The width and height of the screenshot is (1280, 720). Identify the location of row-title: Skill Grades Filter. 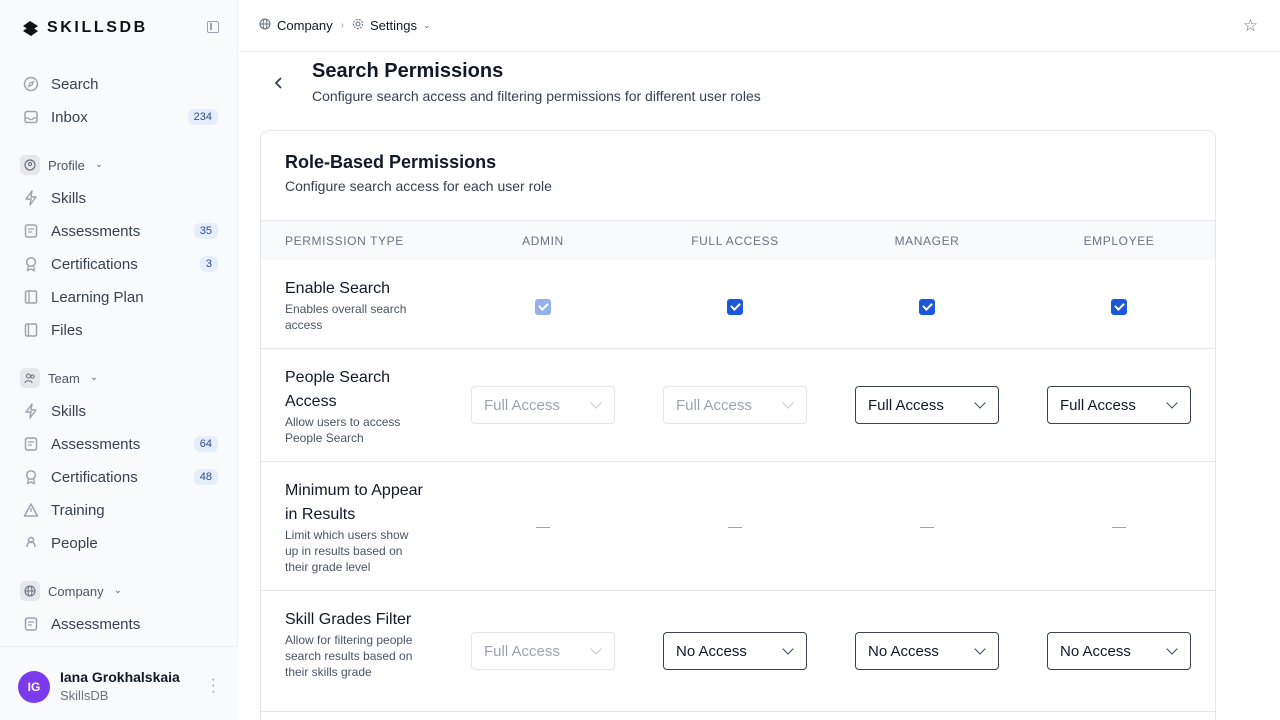
(348, 619).